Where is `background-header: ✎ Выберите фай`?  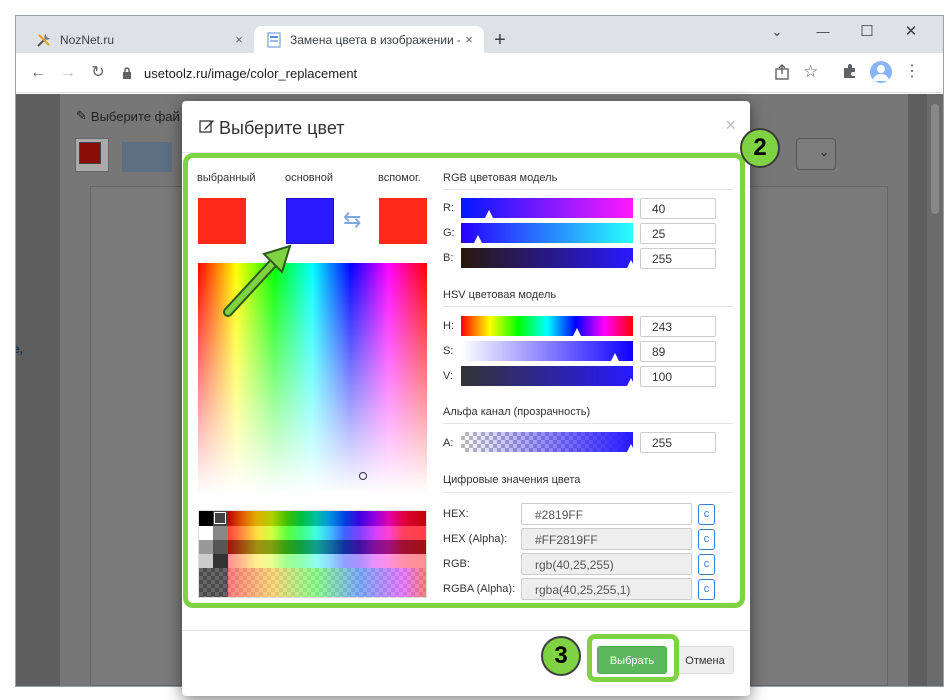 background-header: ✎ Выберите фай is located at coordinates (128, 116).